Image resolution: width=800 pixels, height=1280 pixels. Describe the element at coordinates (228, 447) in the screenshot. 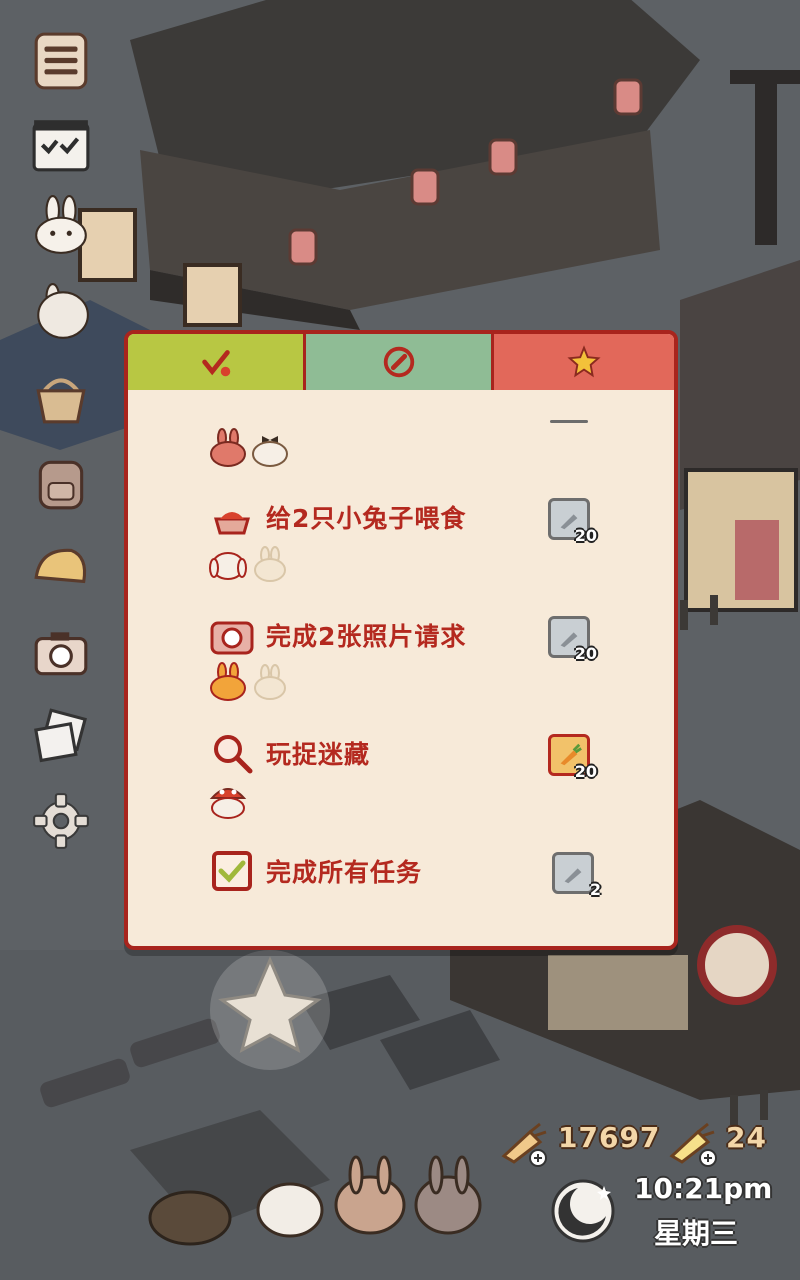

I see `red-bunny-icon` at that location.